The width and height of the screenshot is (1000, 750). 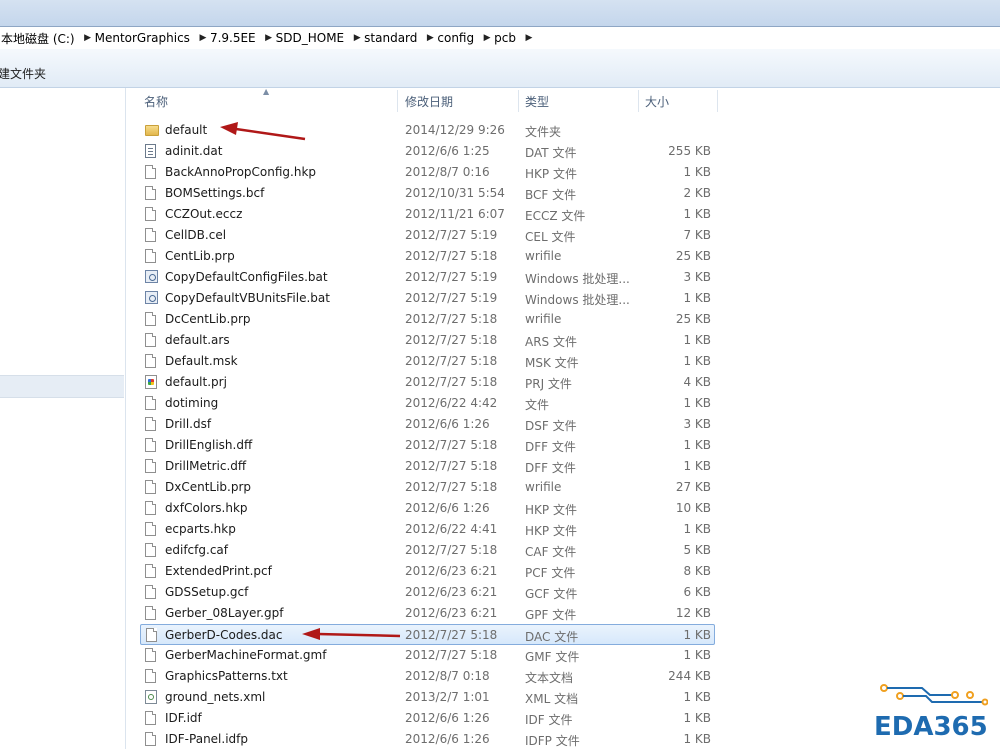 I want to click on file-row: BOMSettings.bcf 2012/10/31 5:54 BCF 文件 2 KB, so click(x=426, y=193).